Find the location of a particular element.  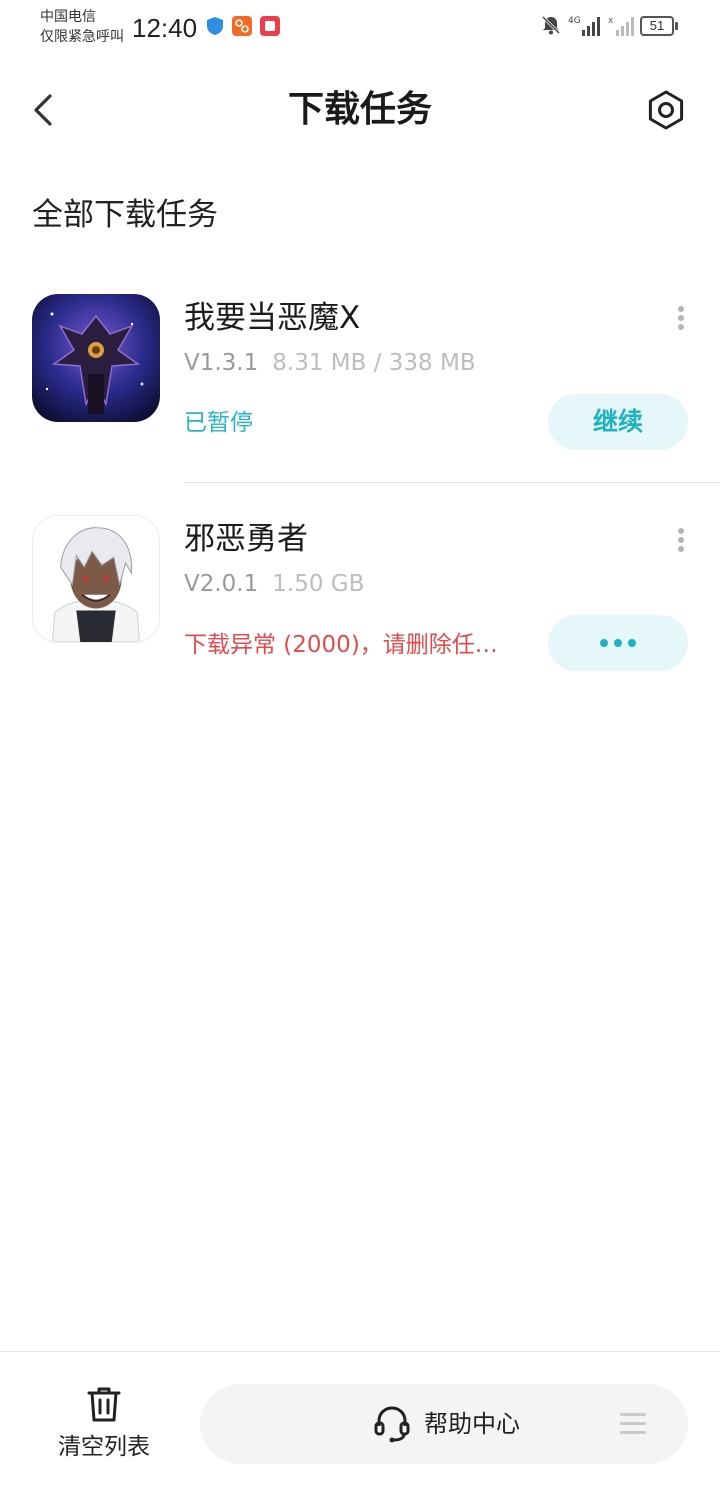

list-divider is located at coordinates (452, 482).